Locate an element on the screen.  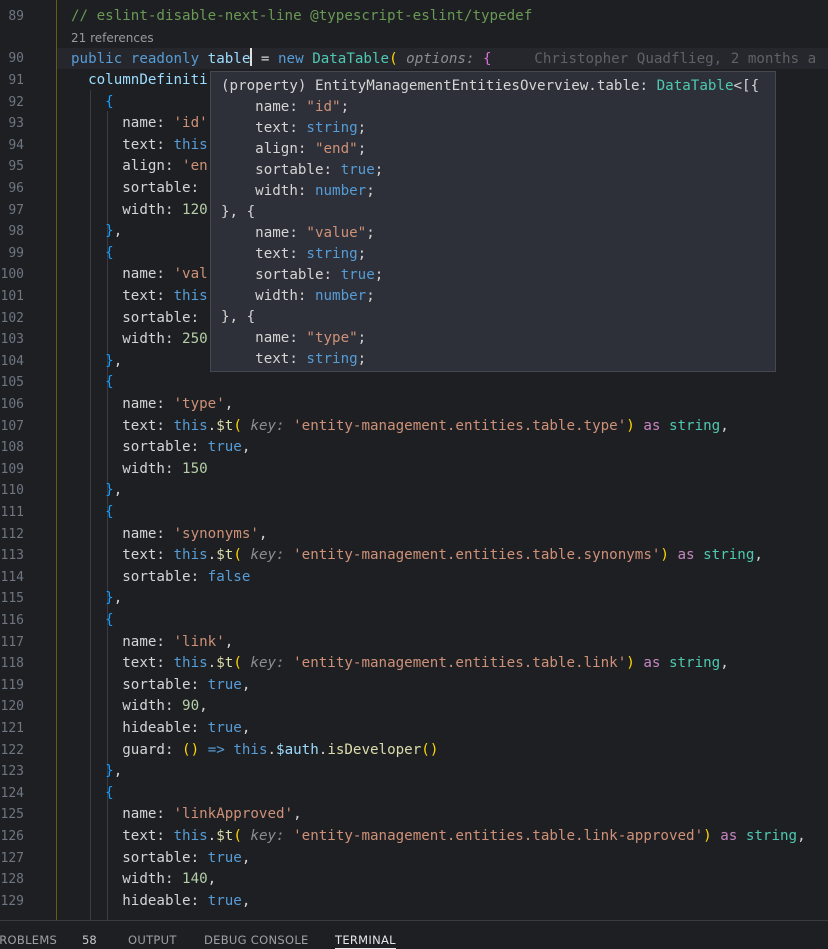
code-line: width: 90, is located at coordinates (139, 706).